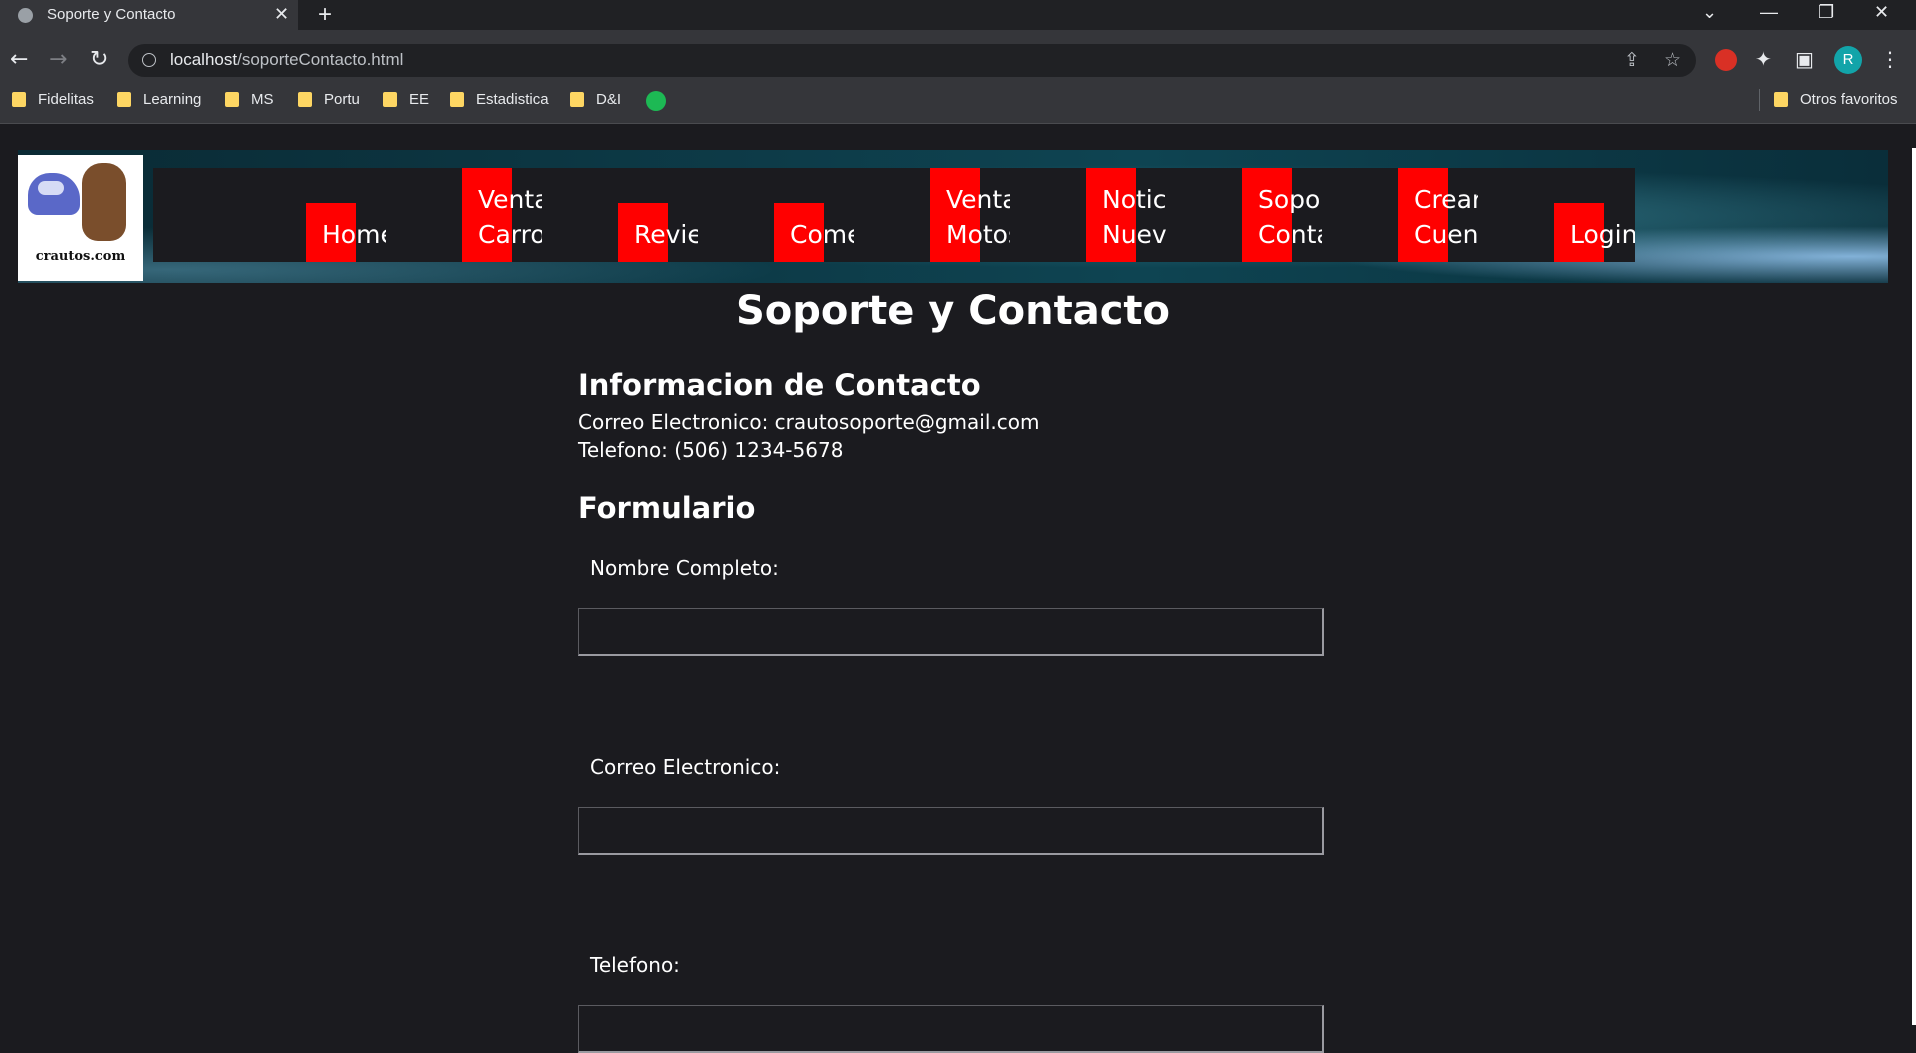 The width and height of the screenshot is (1916, 1053). Describe the element at coordinates (1848, 60) in the screenshot. I see `profile-avatar: R` at that location.